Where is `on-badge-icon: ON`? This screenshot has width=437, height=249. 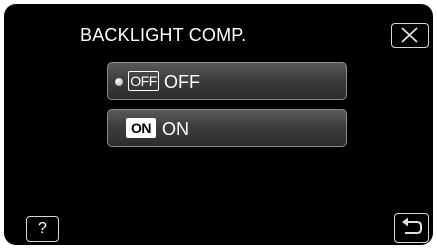
on-badge-icon: ON is located at coordinates (141, 128).